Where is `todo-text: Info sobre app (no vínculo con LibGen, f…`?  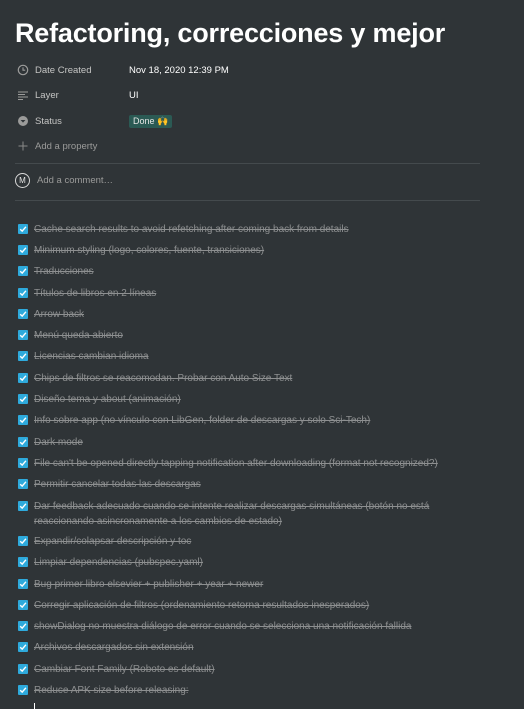
todo-text: Info sobre app (no vínculo con LibGen, f… is located at coordinates (202, 420).